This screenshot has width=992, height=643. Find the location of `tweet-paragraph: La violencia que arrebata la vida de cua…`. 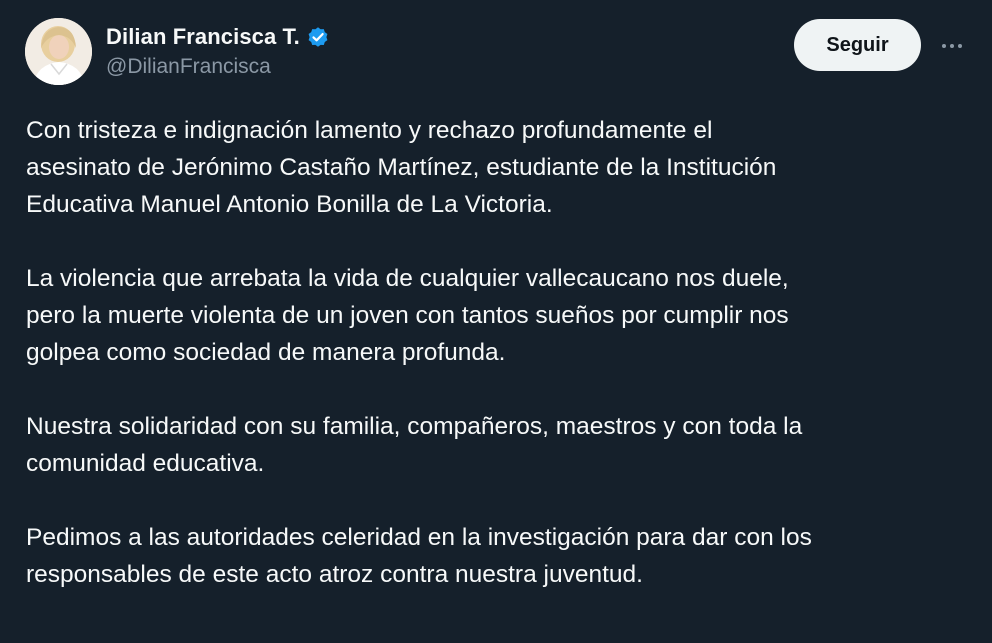

tweet-paragraph: La violencia que arrebata la vida de cua… is located at coordinates (407, 315).